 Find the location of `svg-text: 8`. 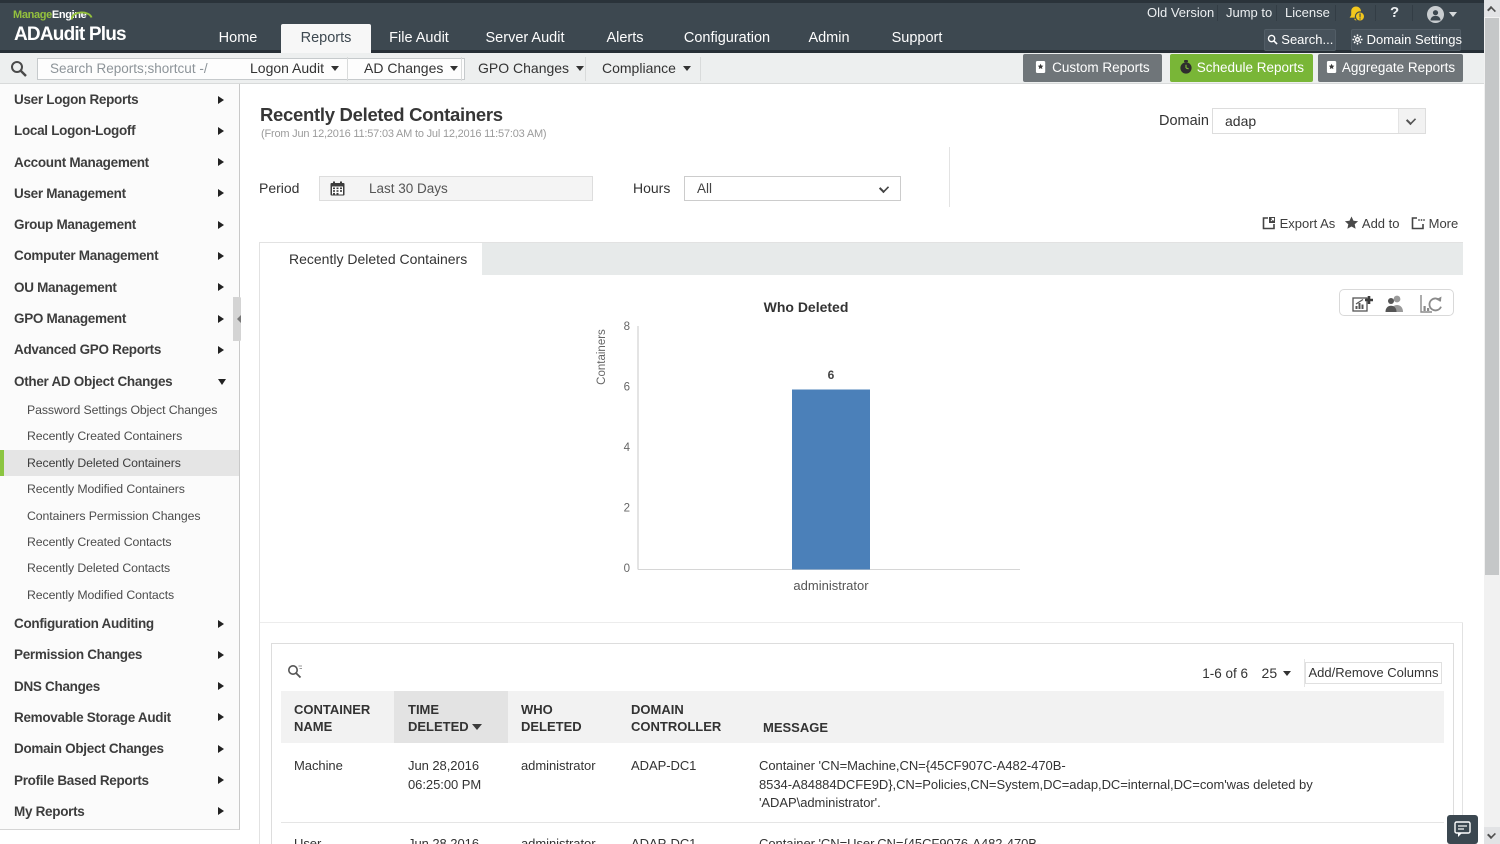

svg-text: 8 is located at coordinates (627, 327).